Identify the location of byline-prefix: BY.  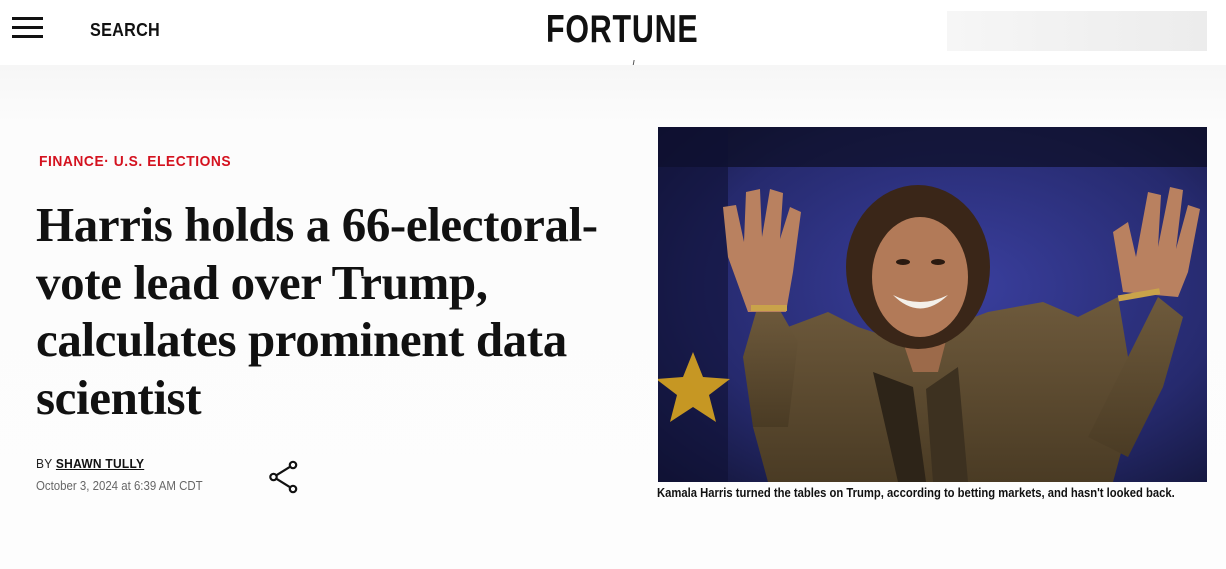
(44, 463).